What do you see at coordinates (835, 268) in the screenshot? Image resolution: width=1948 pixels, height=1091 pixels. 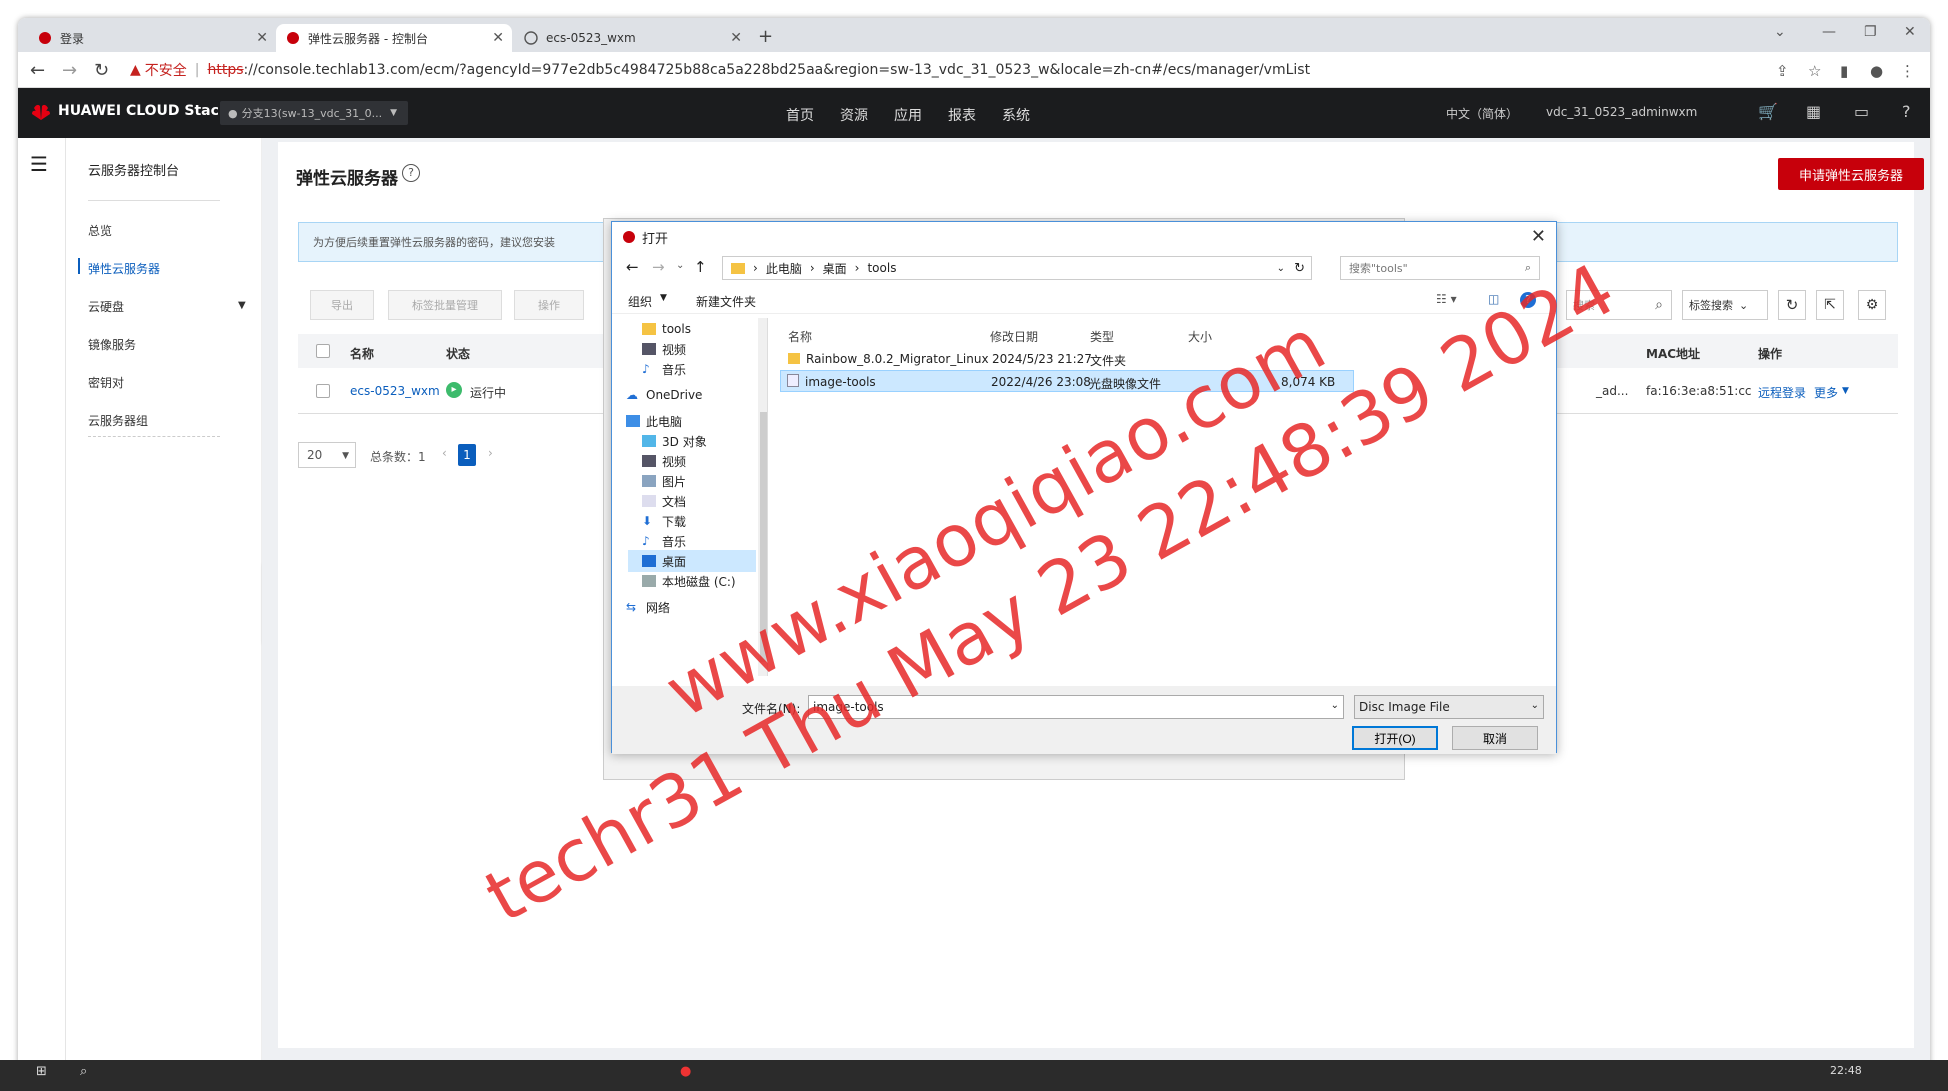 I see `breadcrumb-desktop: 桌面` at bounding box center [835, 268].